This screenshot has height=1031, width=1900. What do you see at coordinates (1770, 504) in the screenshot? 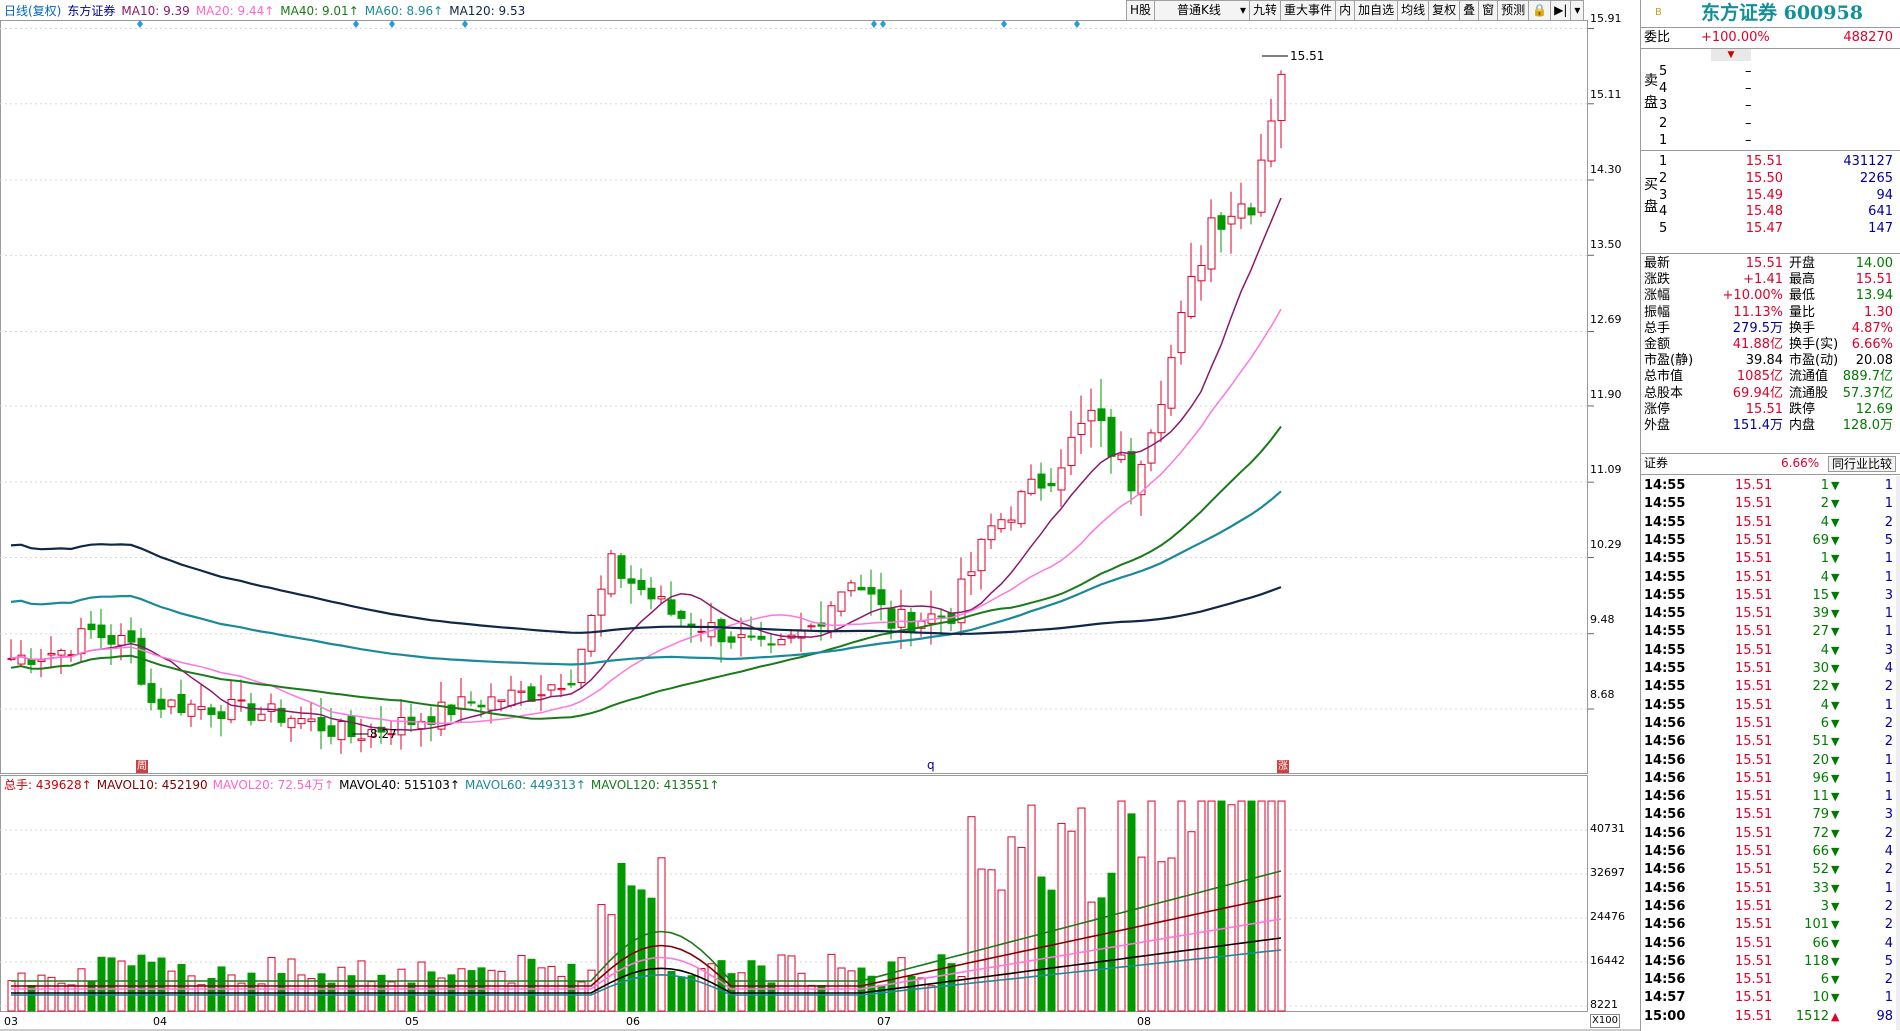
I see `tick-row: 14:55 15.51 2 ▼ 1` at bounding box center [1770, 504].